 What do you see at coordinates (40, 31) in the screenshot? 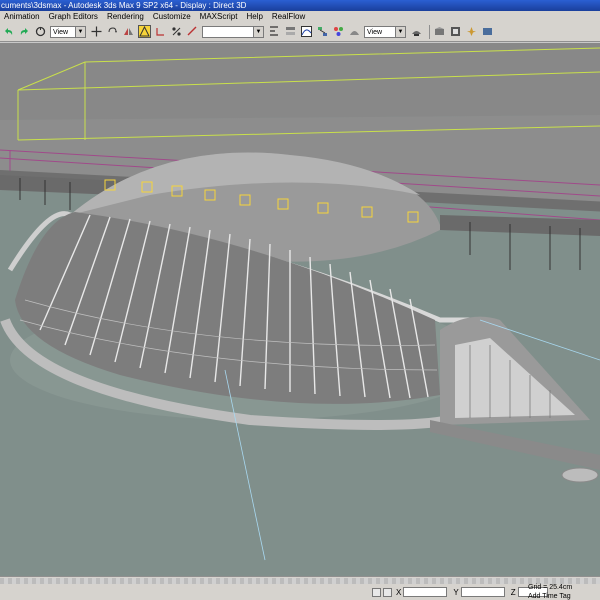
I see `select-link-icon` at bounding box center [40, 31].